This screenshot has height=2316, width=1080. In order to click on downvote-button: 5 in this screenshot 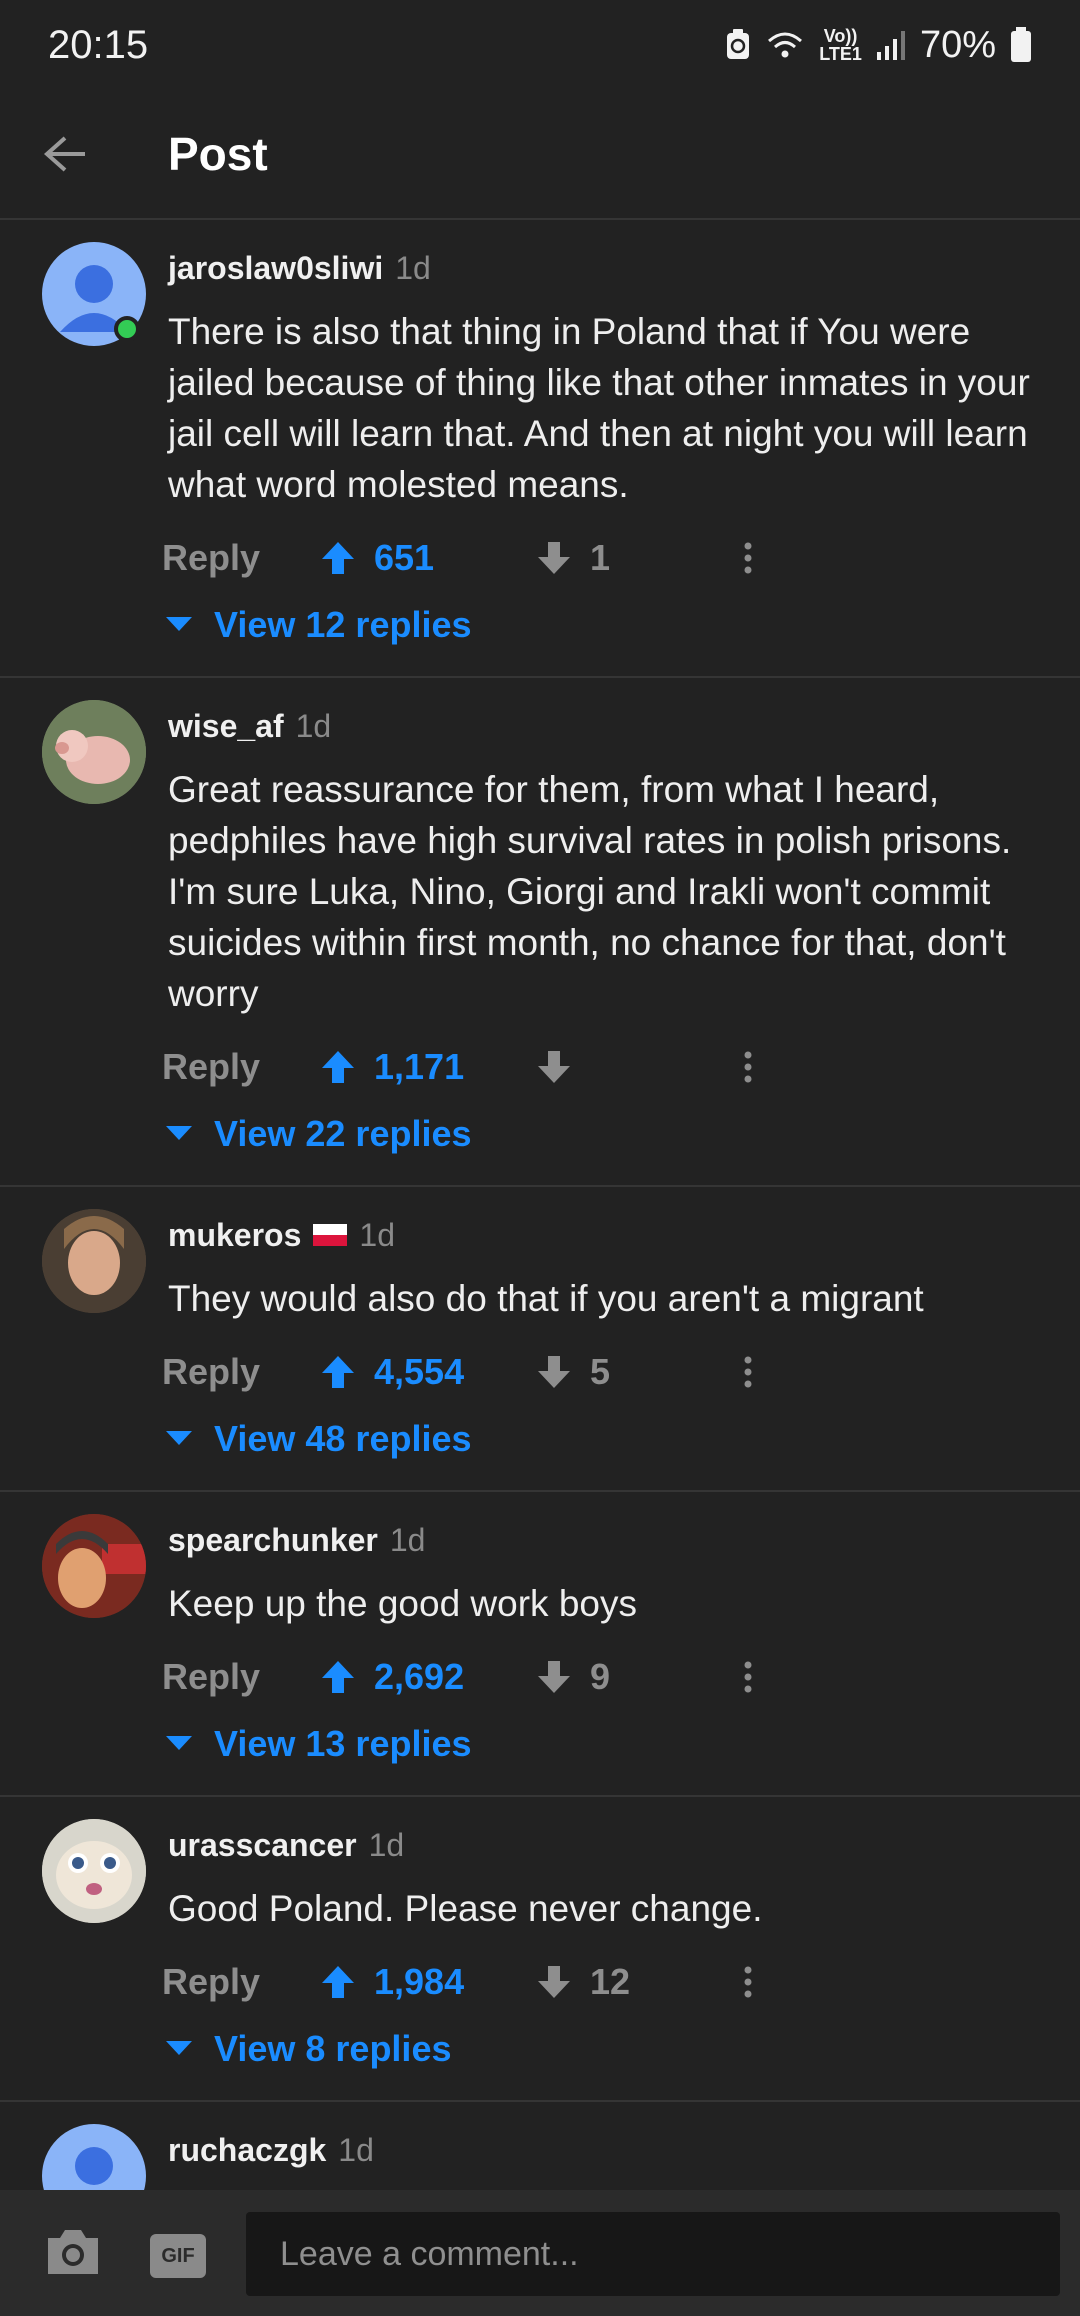, I will do `click(573, 1372)`.